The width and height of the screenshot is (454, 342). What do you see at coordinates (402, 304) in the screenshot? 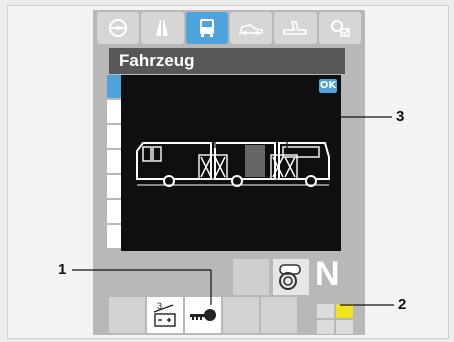
I see `callout-2: 2` at bounding box center [402, 304].